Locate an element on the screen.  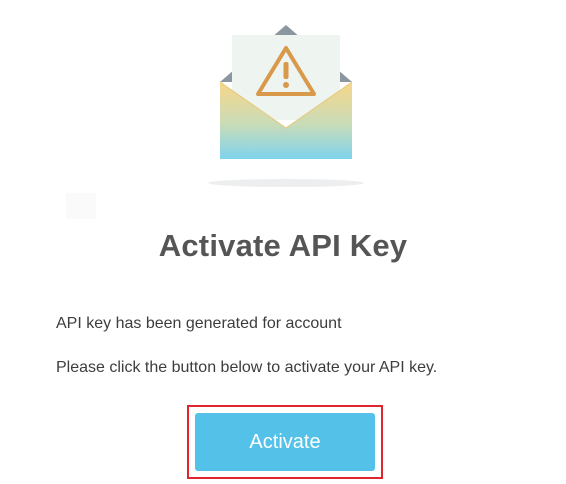
page-title: Activate API Key is located at coordinates (283, 245).